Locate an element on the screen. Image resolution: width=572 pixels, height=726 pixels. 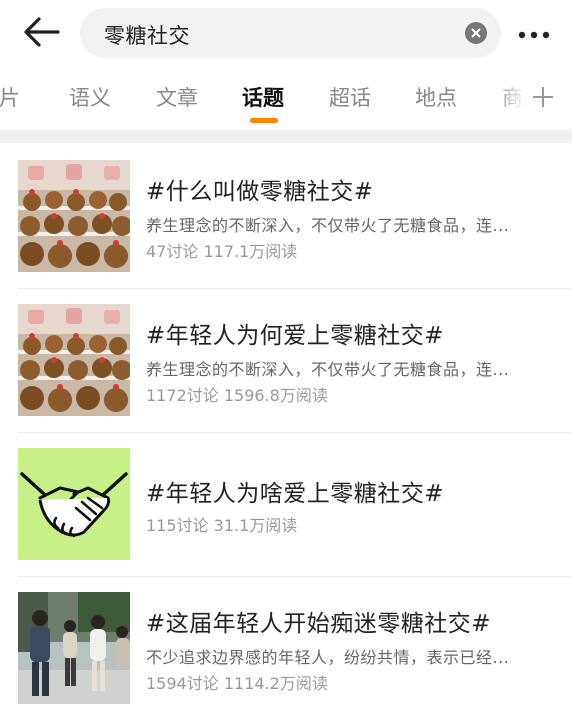
topic-stats: 47讨论 117.1万阅读 is located at coordinates (221, 250).